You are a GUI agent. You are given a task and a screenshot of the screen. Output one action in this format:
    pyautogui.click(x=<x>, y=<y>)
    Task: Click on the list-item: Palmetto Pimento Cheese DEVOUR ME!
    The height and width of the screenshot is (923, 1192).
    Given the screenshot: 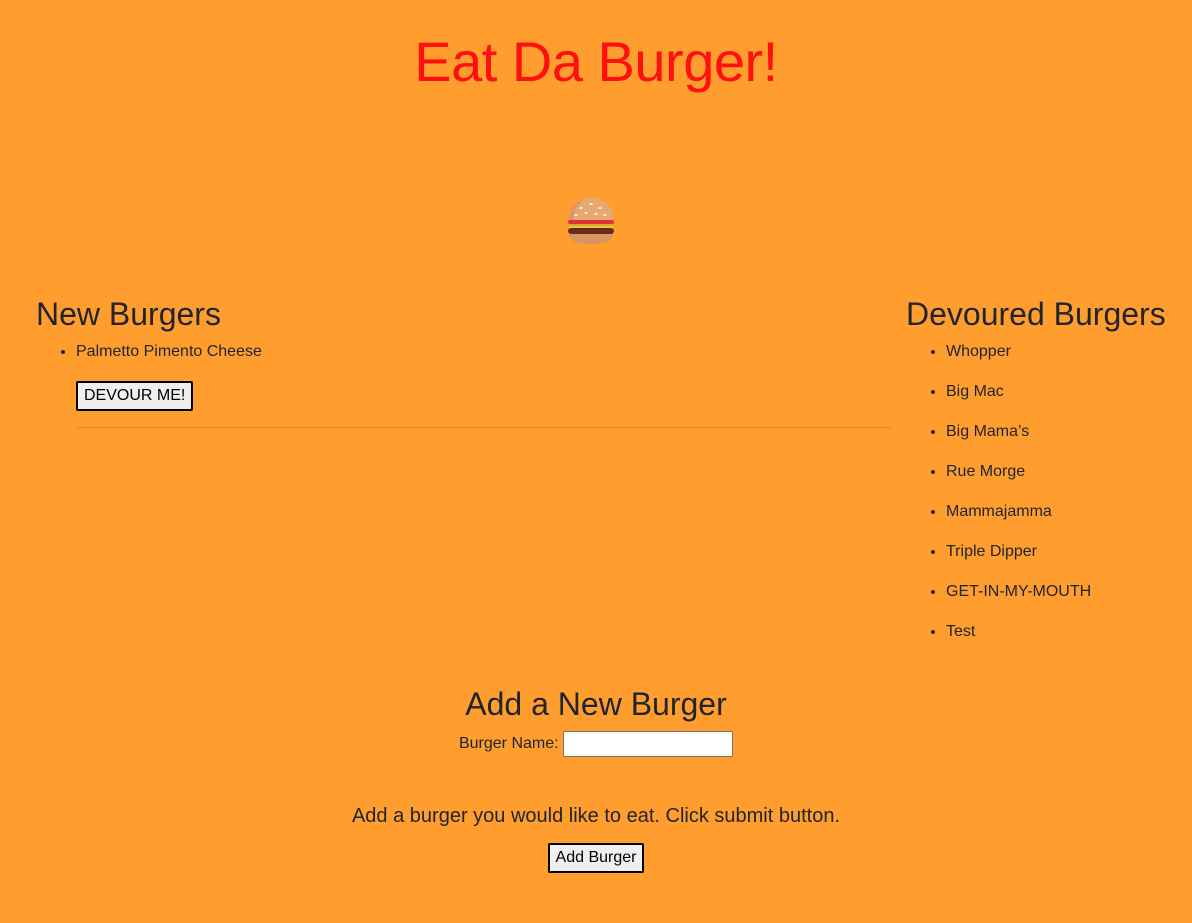 What is the action you would take?
    pyautogui.click(x=483, y=384)
    